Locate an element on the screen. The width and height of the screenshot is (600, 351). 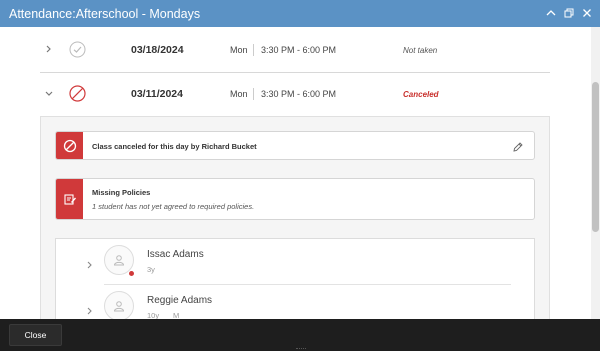
window-titlebar: Attendance:Afterschool - Mondays is located at coordinates (300, 13).